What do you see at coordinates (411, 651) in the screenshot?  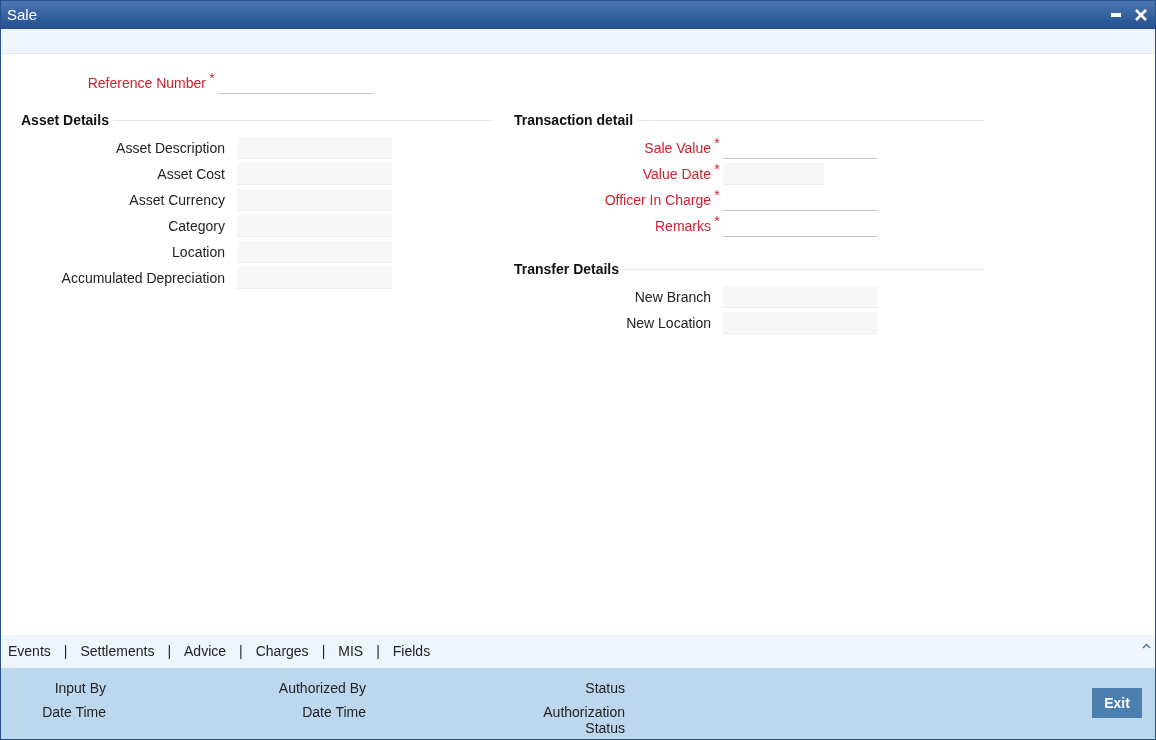 I see `tab-link: Fields` at bounding box center [411, 651].